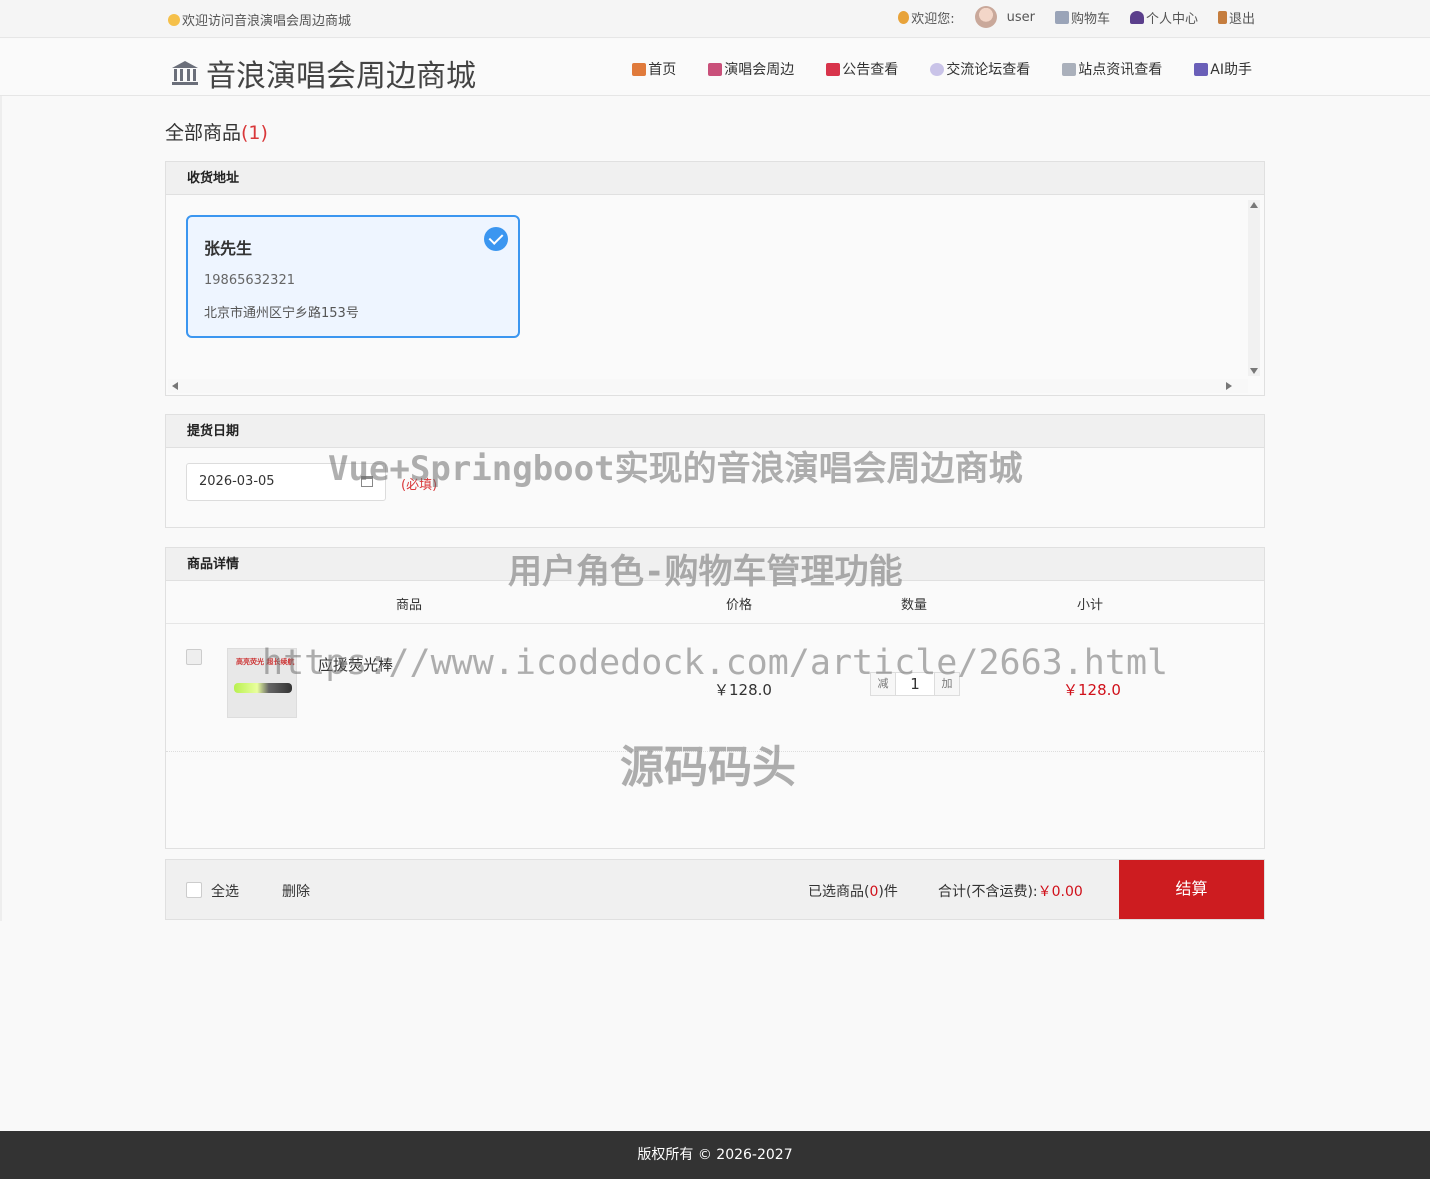 The image size is (1430, 1179). What do you see at coordinates (496, 239) in the screenshot?
I see `check-circle-icon` at bounding box center [496, 239].